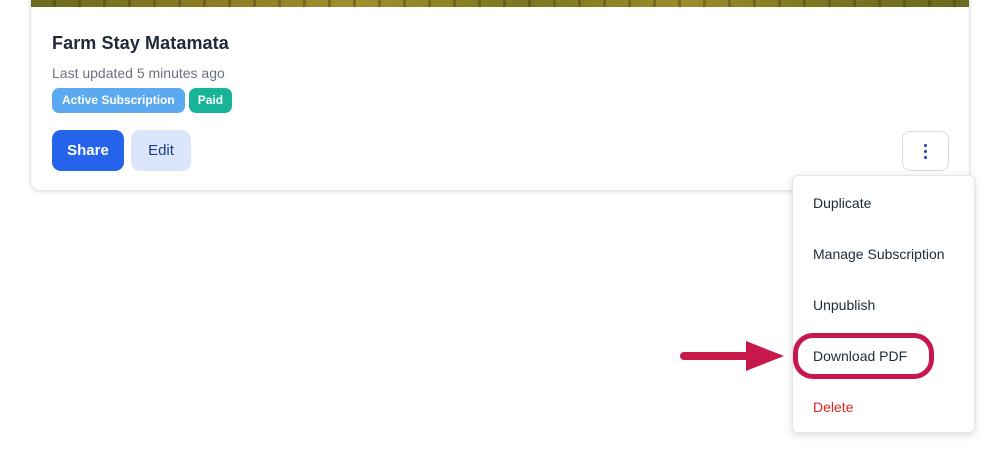 The height and width of the screenshot is (467, 1000). Describe the element at coordinates (210, 100) in the screenshot. I see `payment-status-badge: Paid` at that location.